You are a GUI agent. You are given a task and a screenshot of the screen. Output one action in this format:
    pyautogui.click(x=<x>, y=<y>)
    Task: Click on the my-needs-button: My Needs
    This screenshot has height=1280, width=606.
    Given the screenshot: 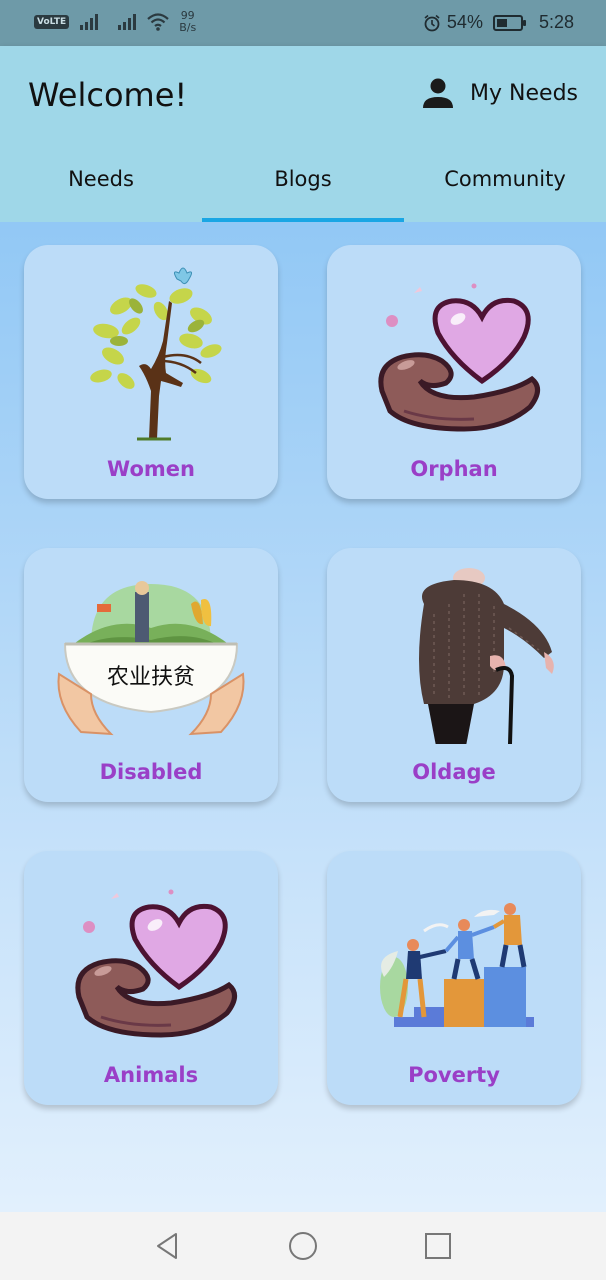 What is the action you would take?
    pyautogui.click(x=500, y=93)
    